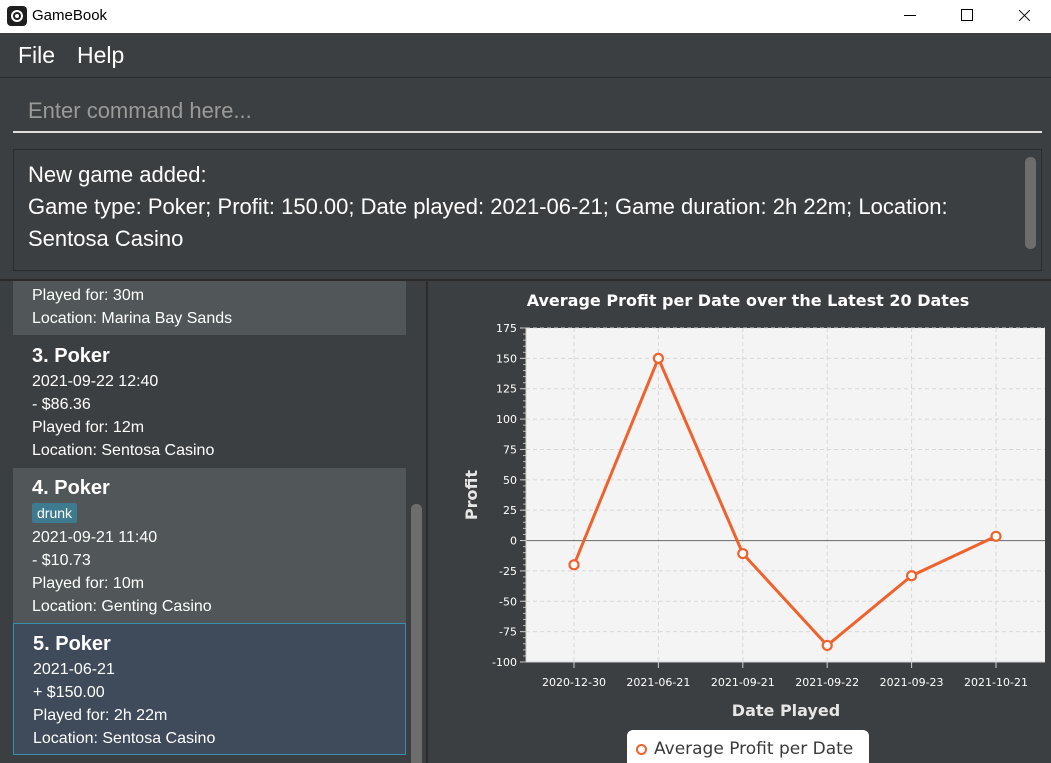 This screenshot has width=1051, height=763. Describe the element at coordinates (641, 749) in the screenshot. I see `legend-marker-icon` at that location.